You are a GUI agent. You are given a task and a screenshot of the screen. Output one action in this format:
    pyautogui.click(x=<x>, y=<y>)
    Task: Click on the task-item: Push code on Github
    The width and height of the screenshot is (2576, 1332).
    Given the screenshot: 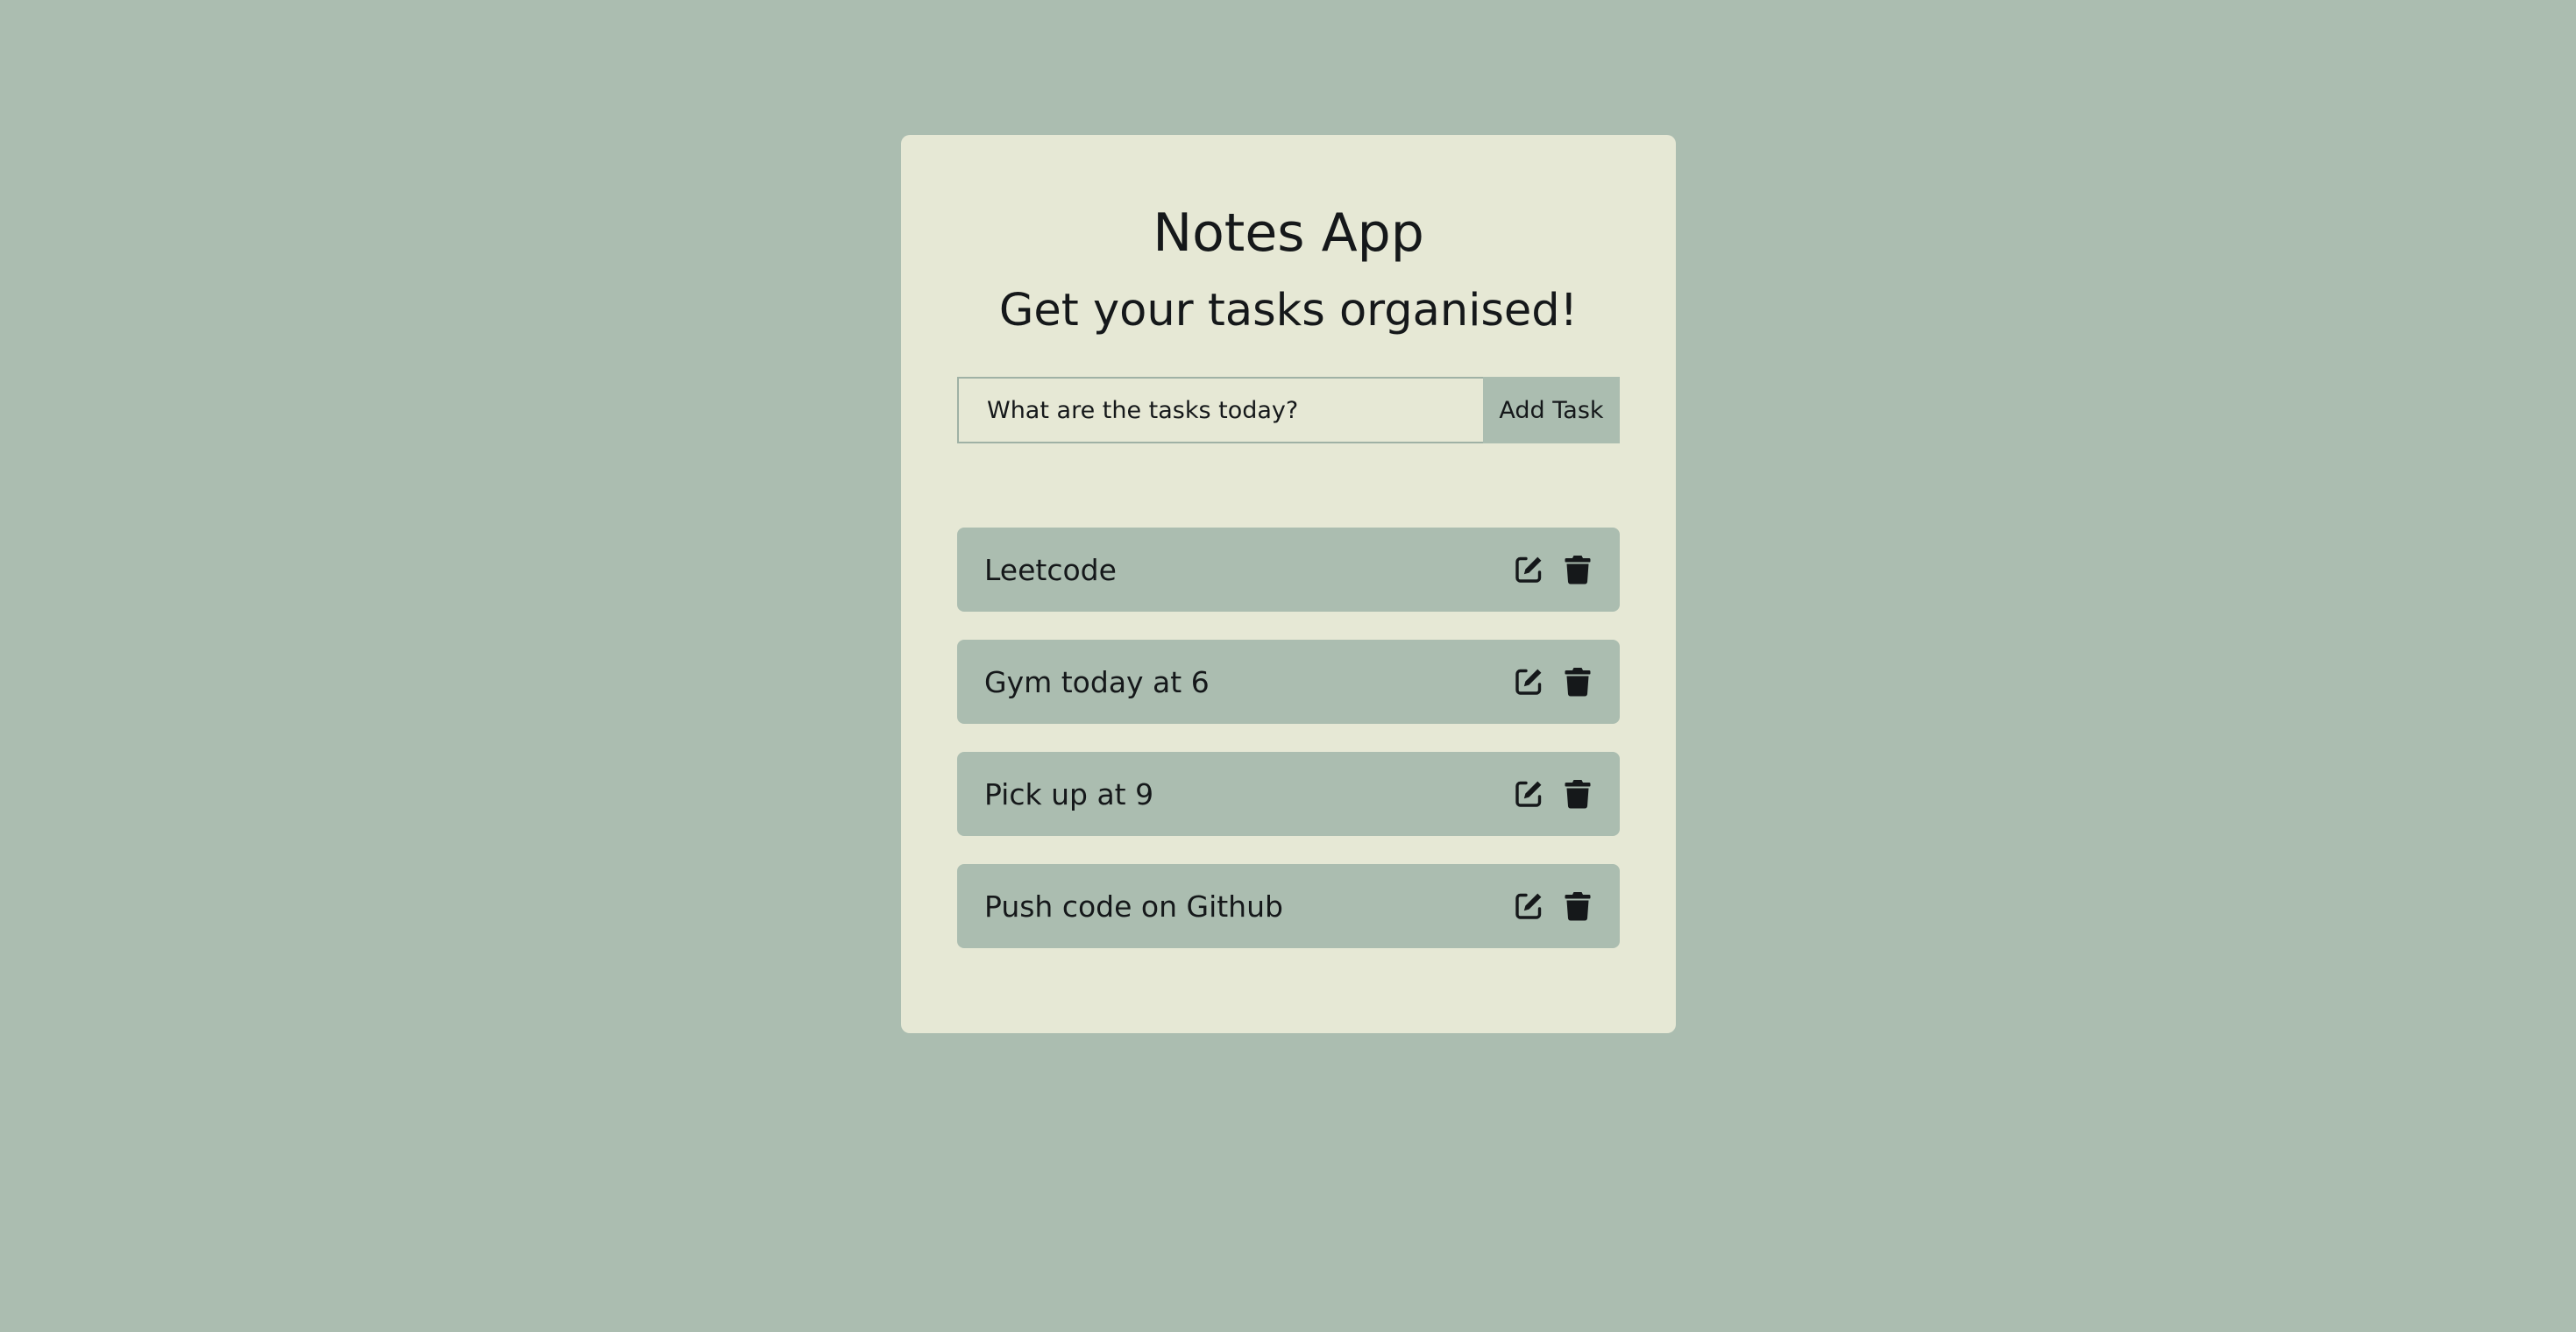 What is the action you would take?
    pyautogui.click(x=1289, y=906)
    